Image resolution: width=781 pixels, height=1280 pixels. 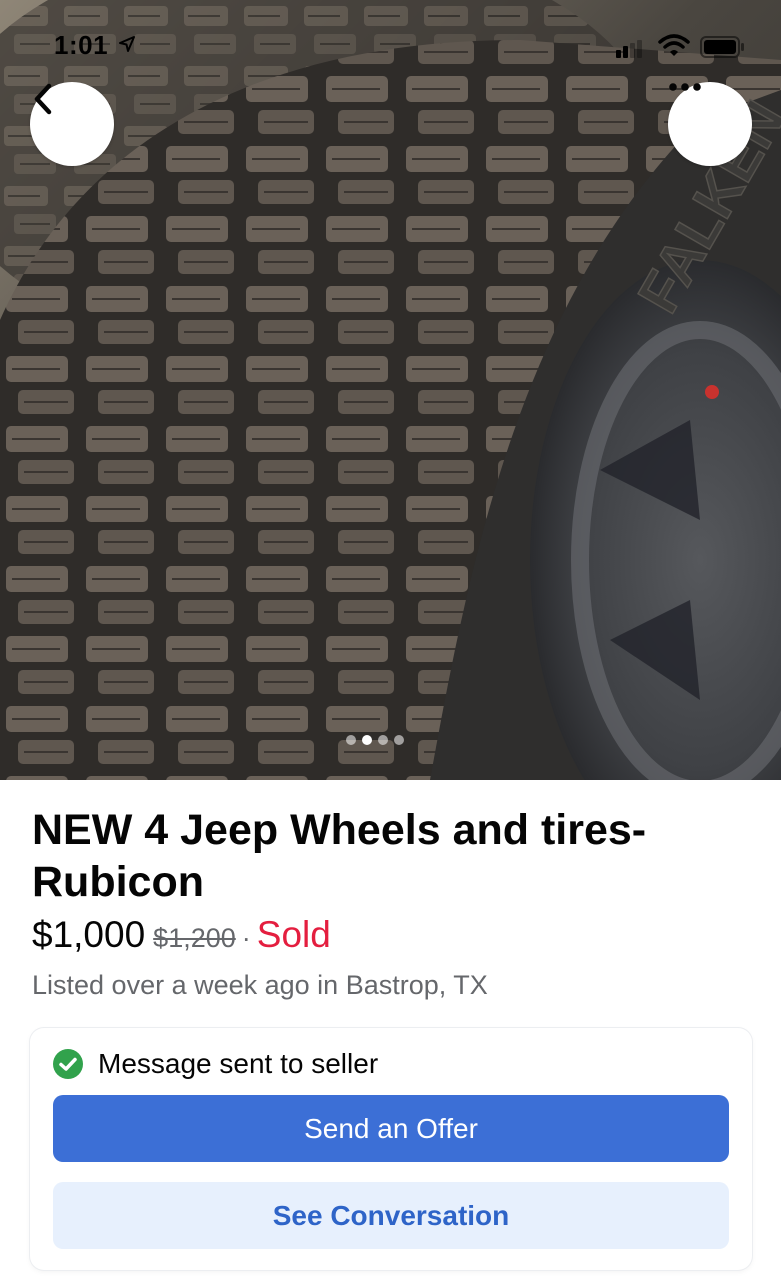 What do you see at coordinates (685, 87) in the screenshot?
I see `more-dots-icon` at bounding box center [685, 87].